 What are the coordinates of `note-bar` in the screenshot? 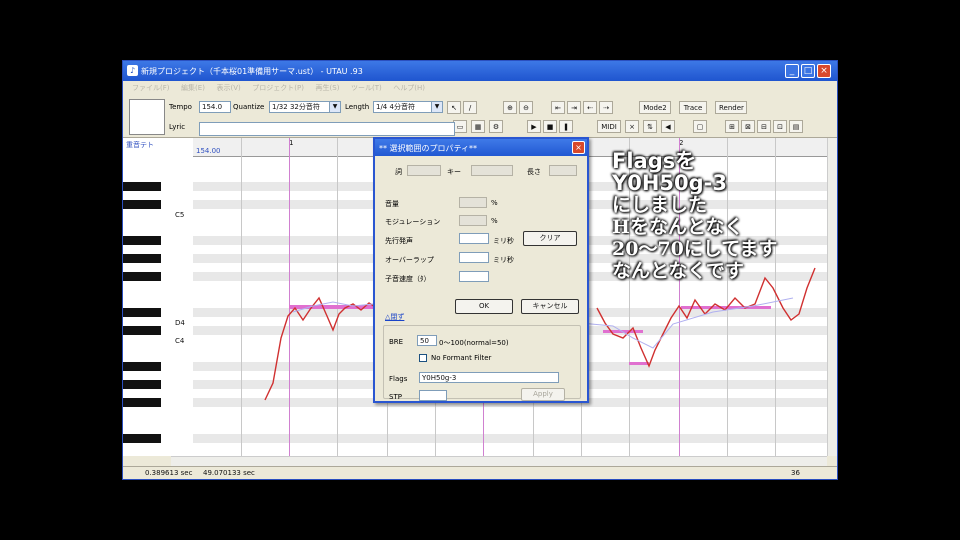 It's located at (639, 363).